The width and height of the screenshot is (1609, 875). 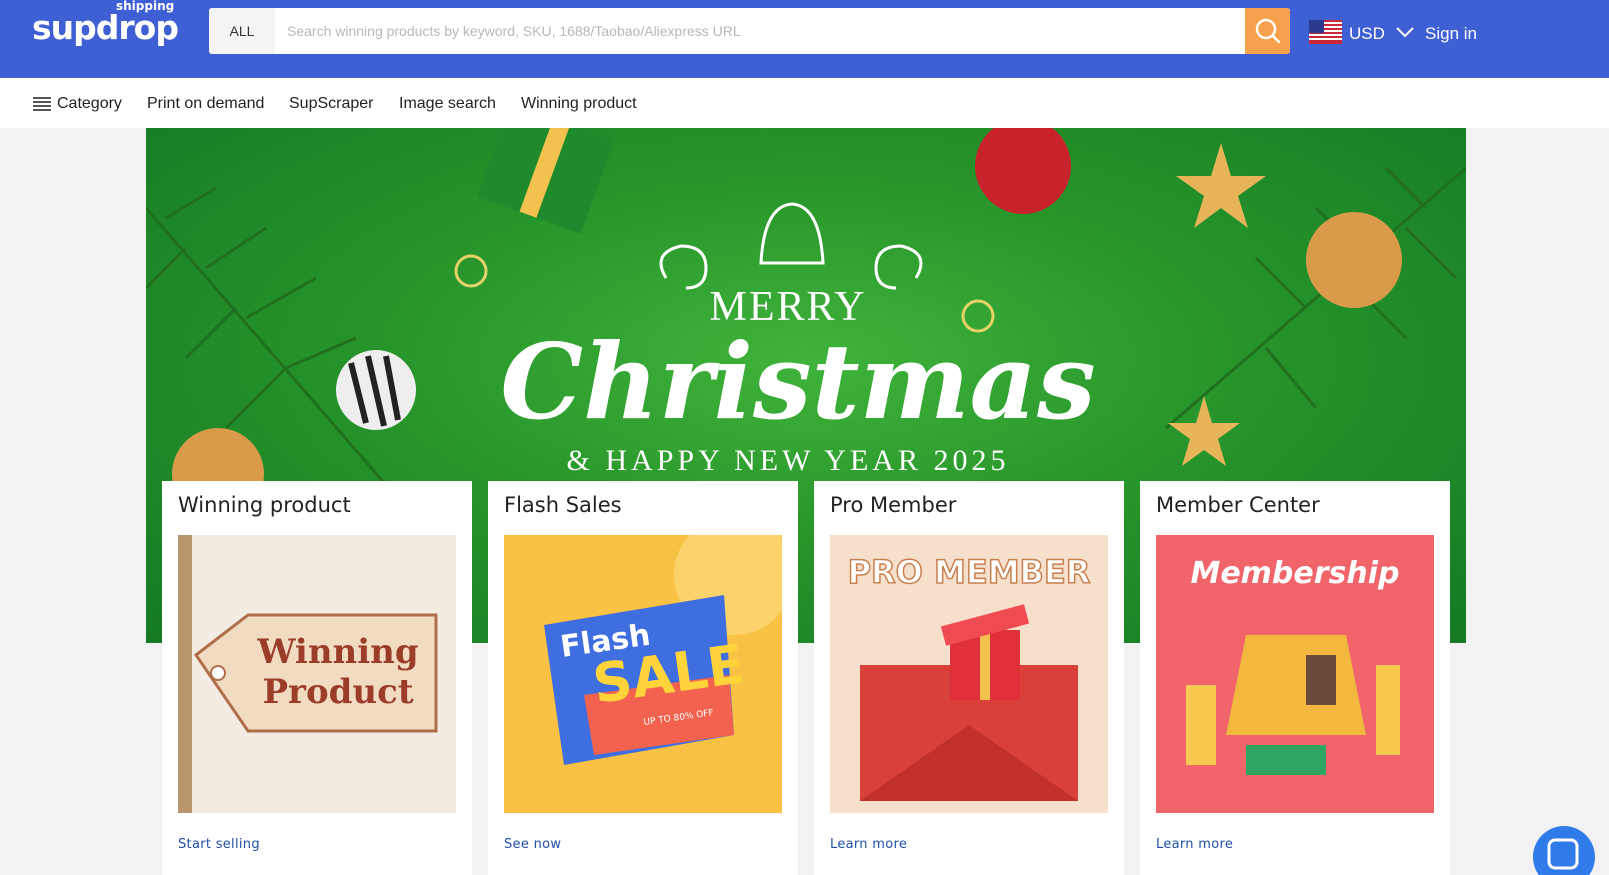 I want to click on chevron-down-icon, so click(x=1405, y=32).